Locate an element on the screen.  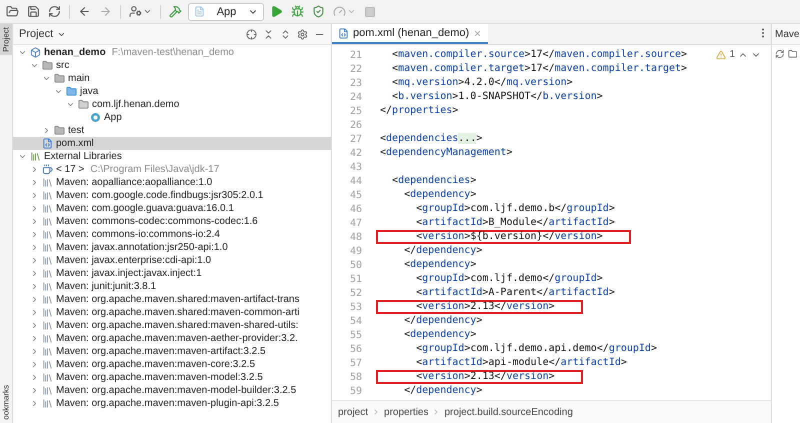
tree-item: Maven: org.apache.maven.shared:maven-common-arti is located at coordinates (172, 312).